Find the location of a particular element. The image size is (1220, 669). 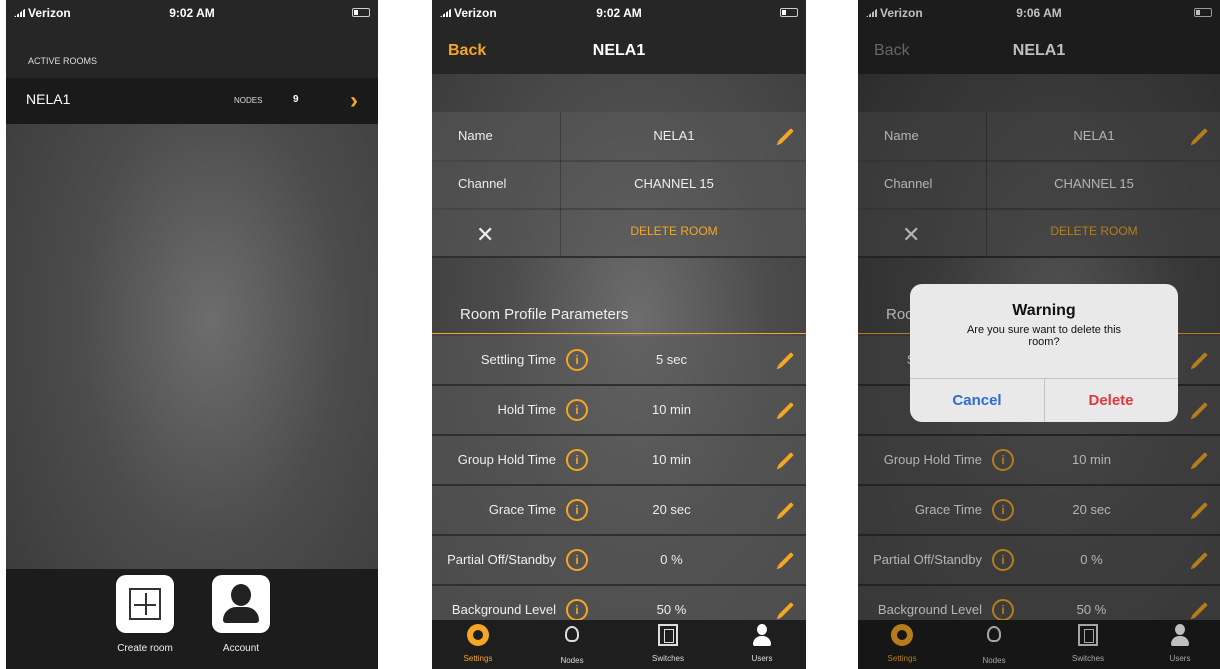

section-title: Room Profile Parameters is located at coordinates (544, 314).